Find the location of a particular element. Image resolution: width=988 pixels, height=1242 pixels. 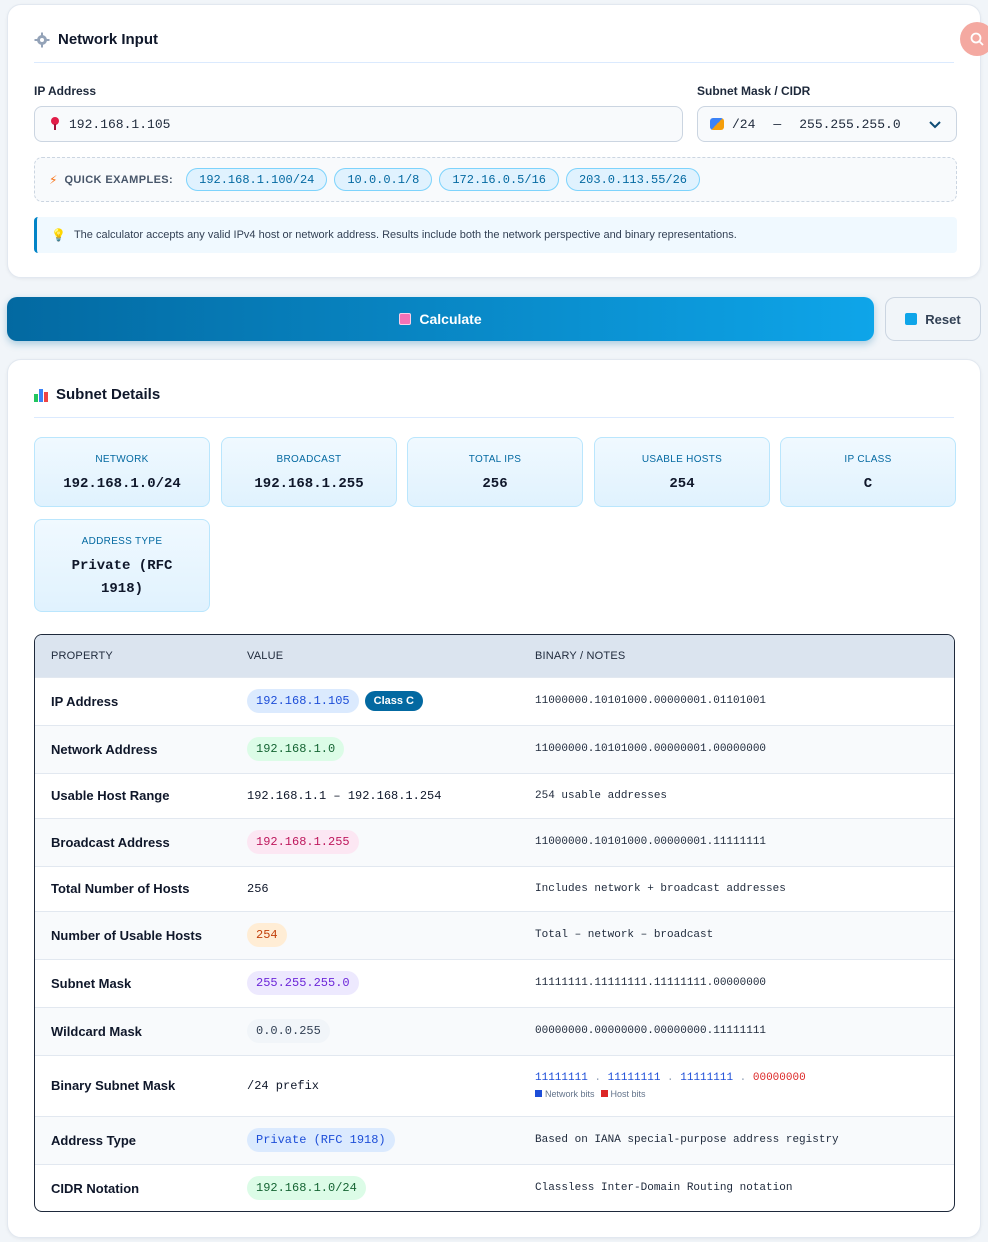

pin-icon is located at coordinates (55, 124).